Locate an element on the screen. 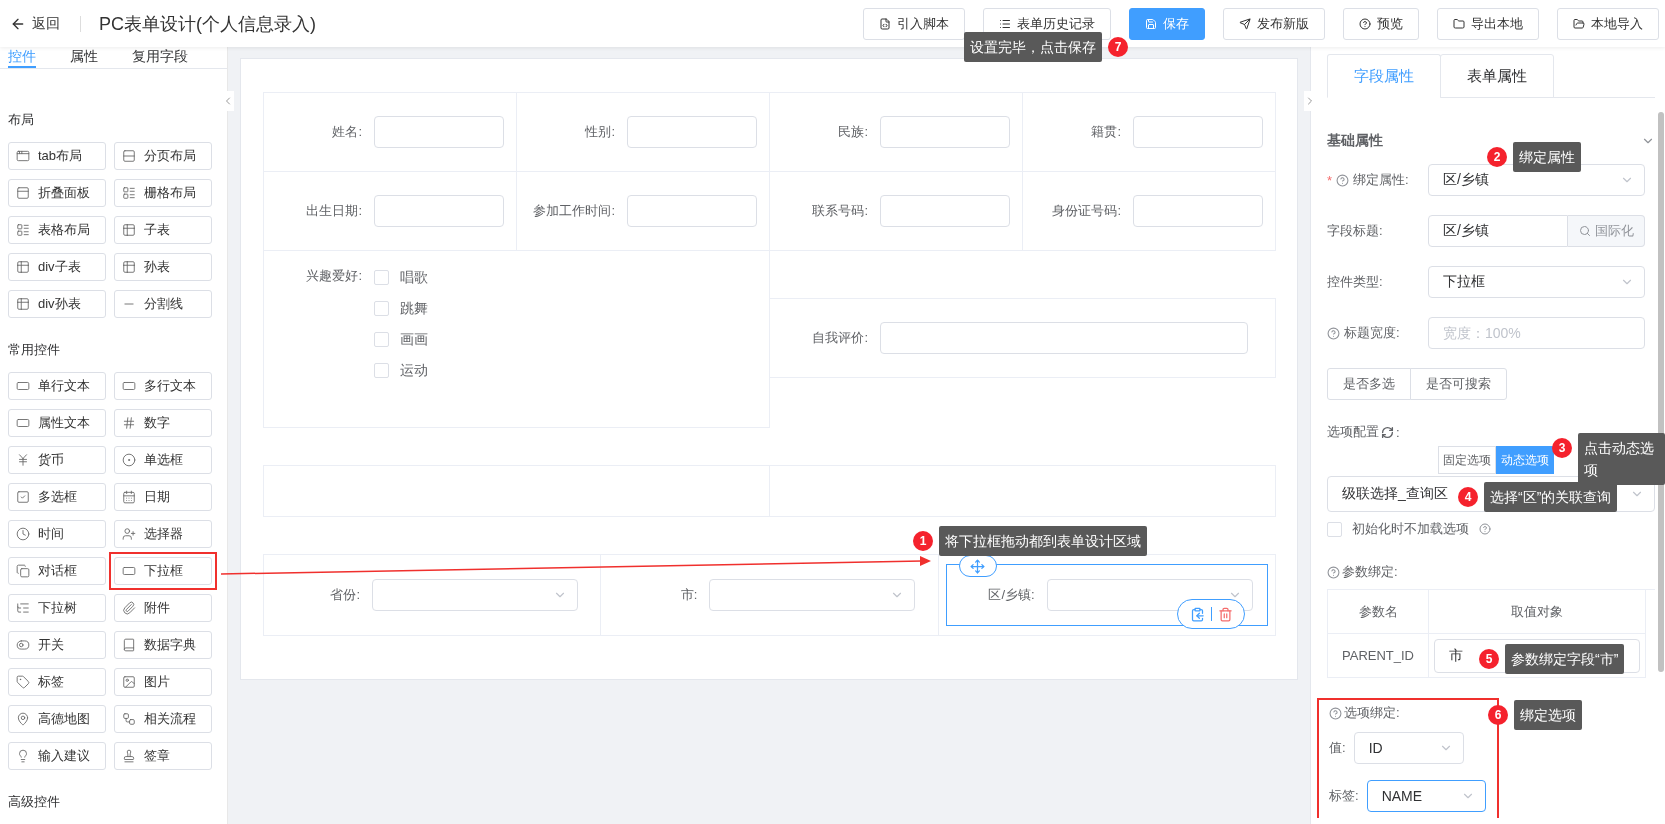  panel-tab: 表单属性 is located at coordinates (1497, 76).